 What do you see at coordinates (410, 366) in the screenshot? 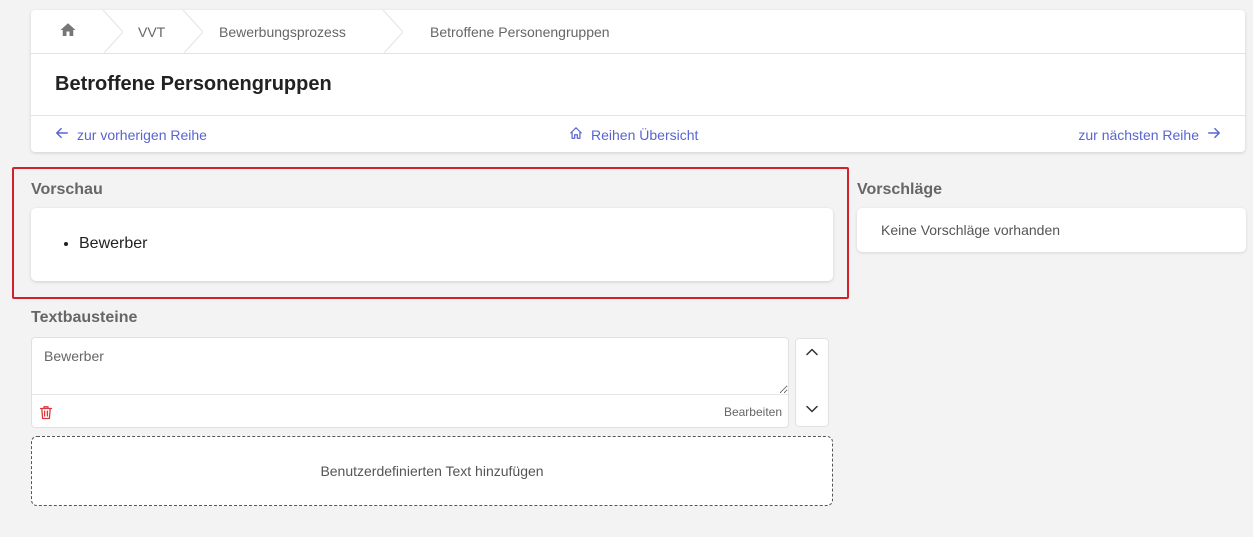
I see `text-block-textarea: Bewerber` at bounding box center [410, 366].